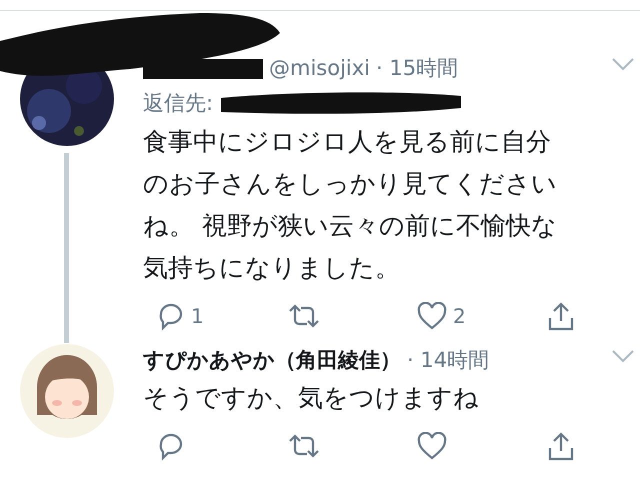  I want to click on reply-count: 1, so click(197, 316).